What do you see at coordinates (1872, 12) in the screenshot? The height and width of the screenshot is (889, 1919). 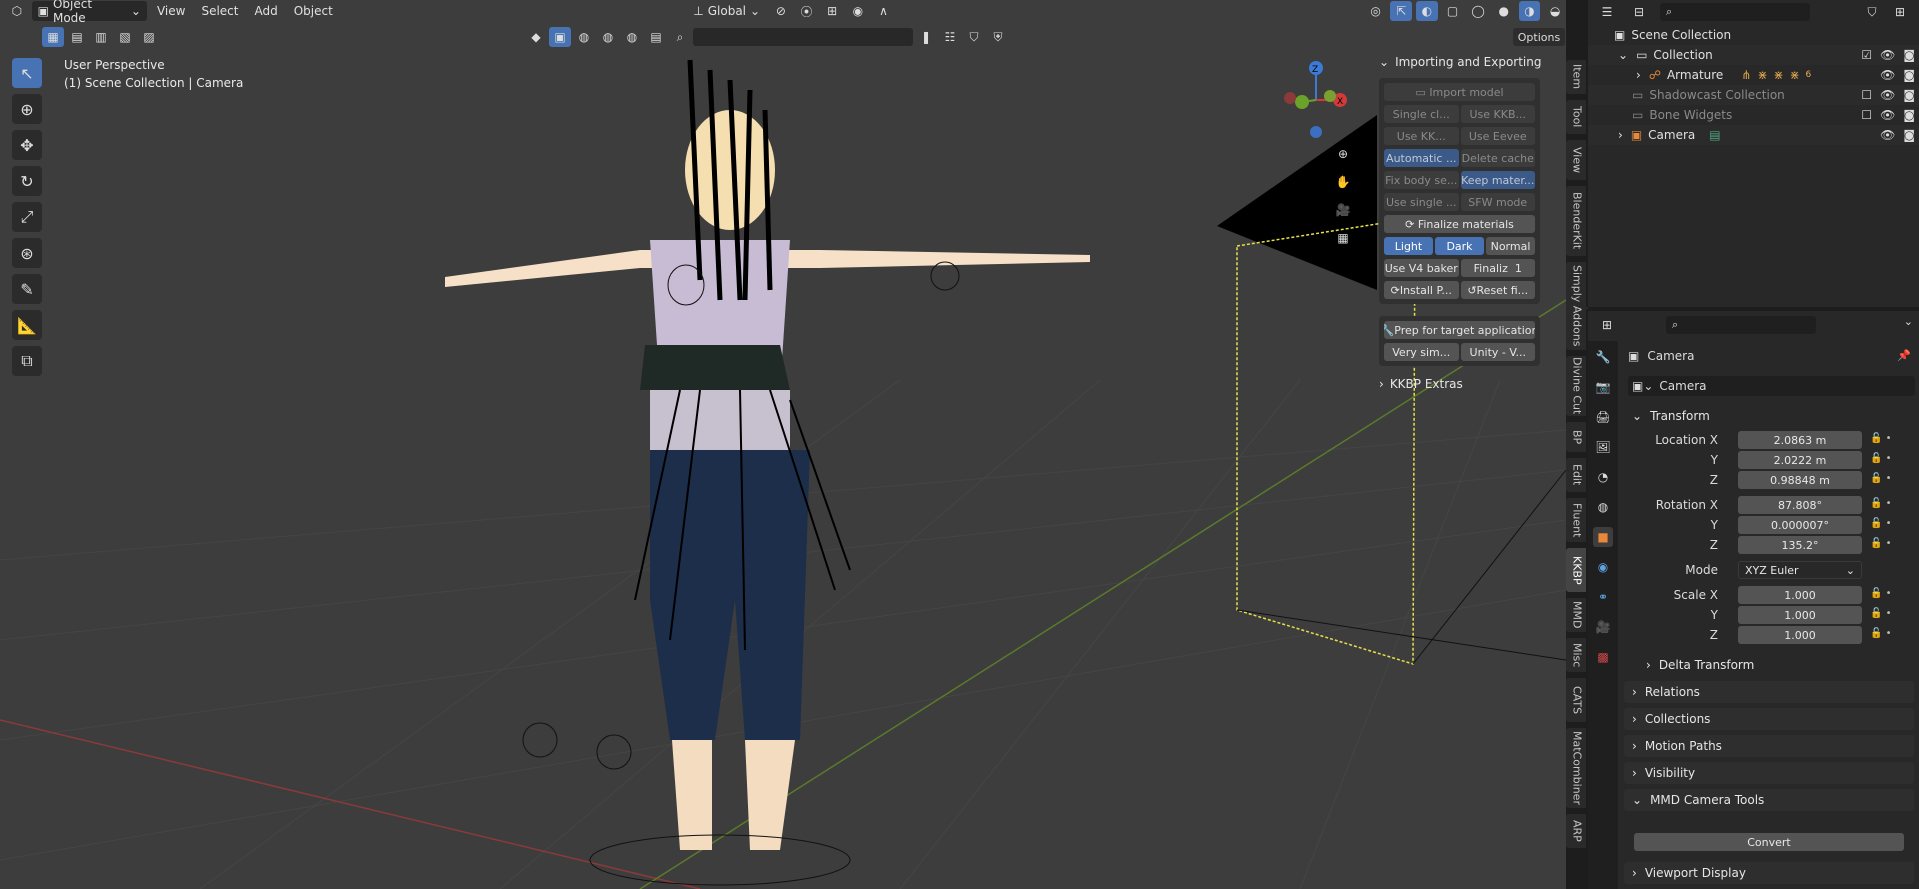 I see `filter-icon: ⛉` at bounding box center [1872, 12].